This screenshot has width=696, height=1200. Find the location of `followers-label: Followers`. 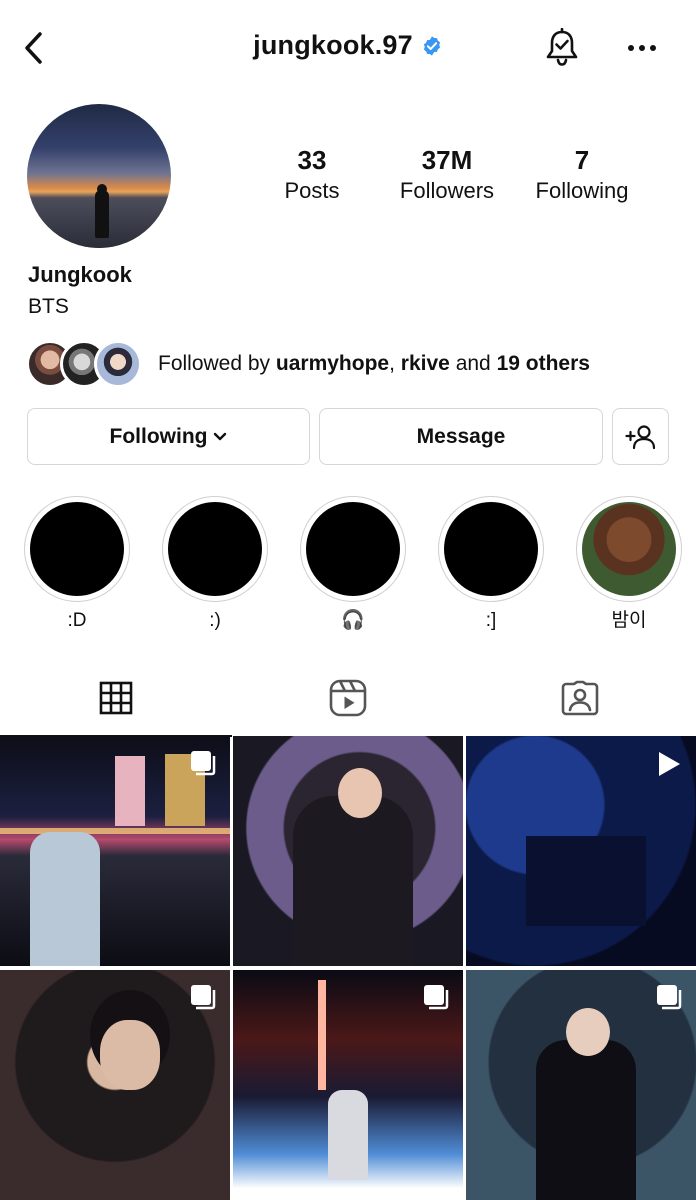

followers-label: Followers is located at coordinates (447, 190).